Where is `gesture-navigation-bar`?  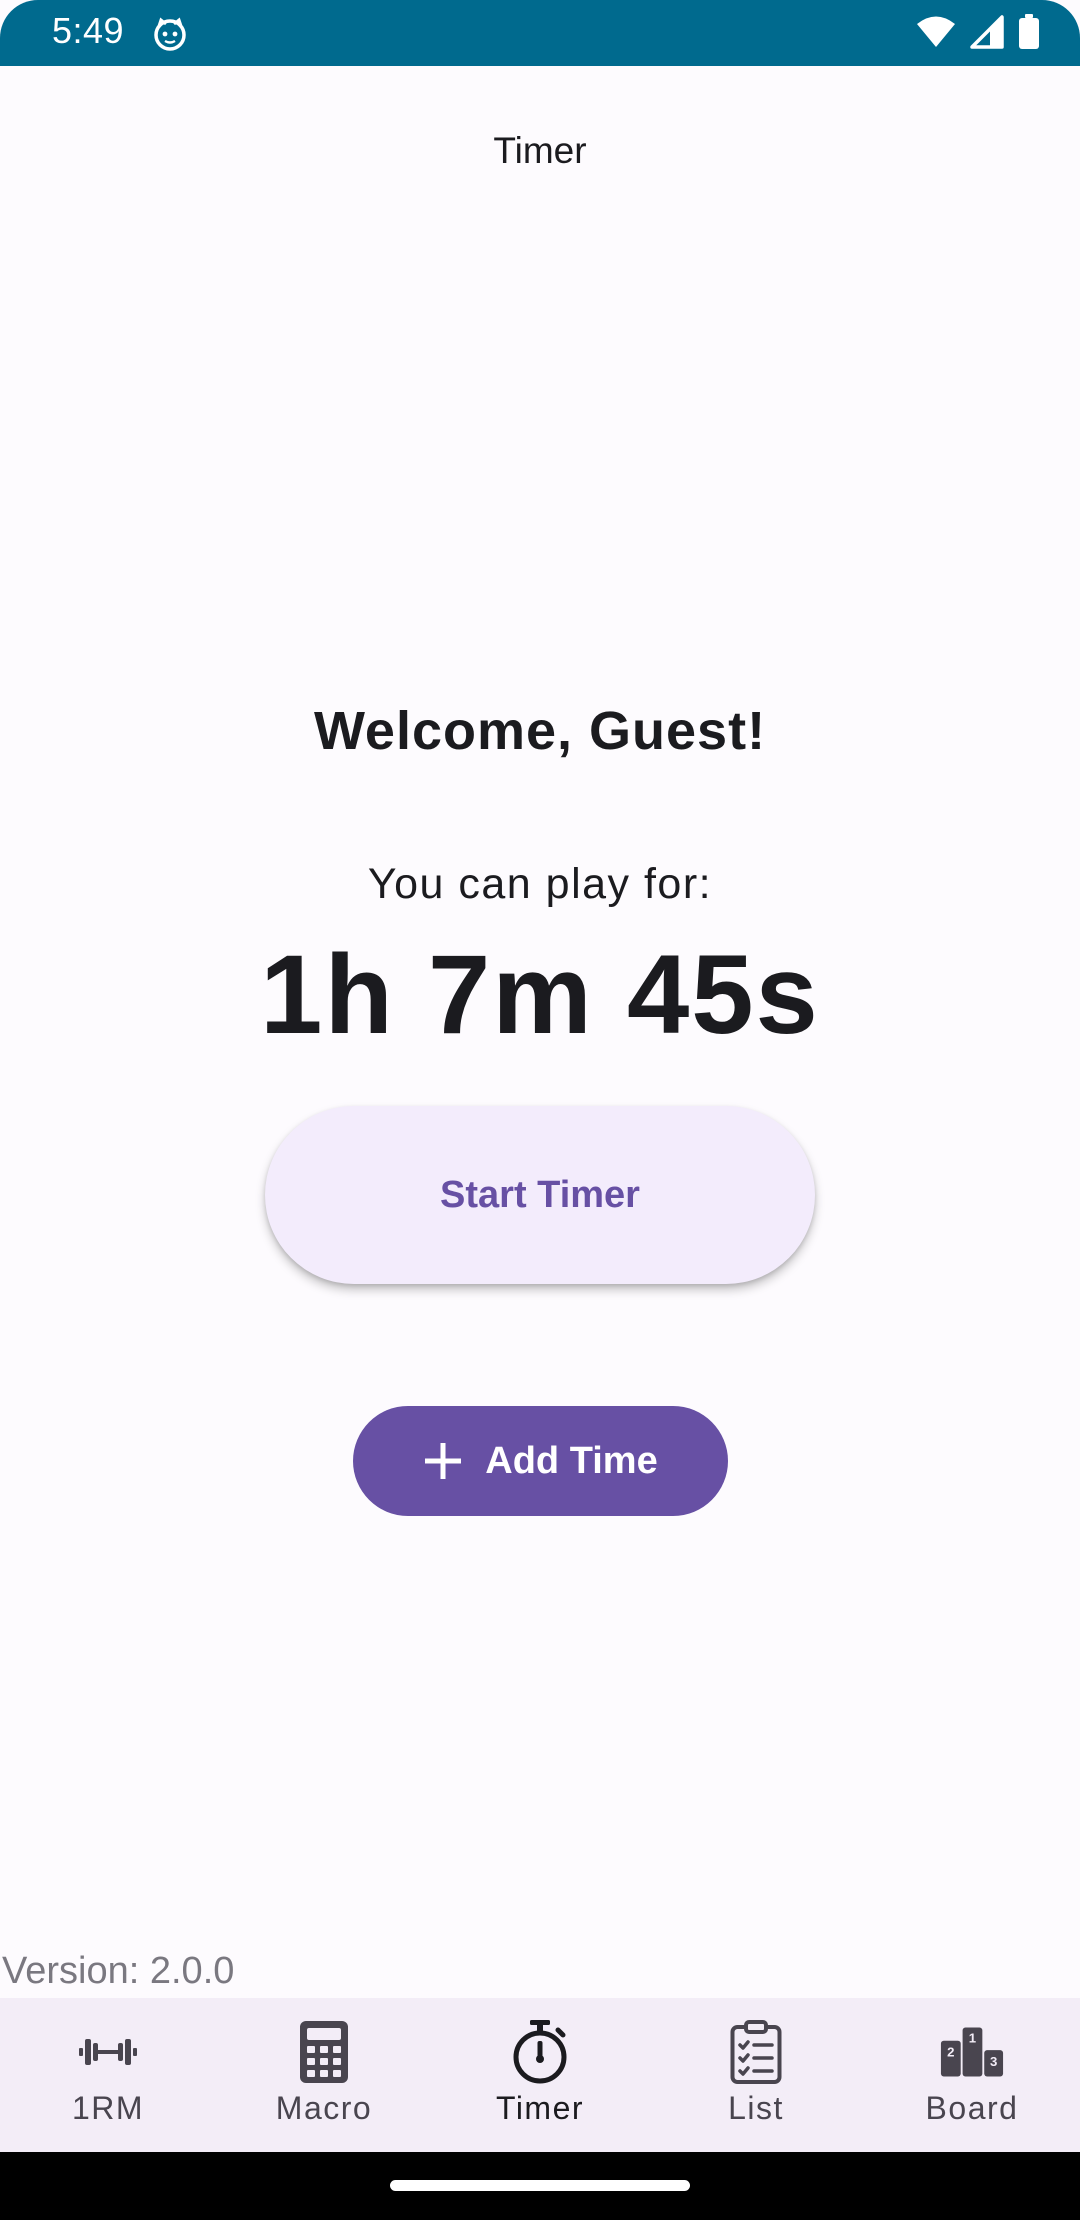
gesture-navigation-bar is located at coordinates (540, 2186).